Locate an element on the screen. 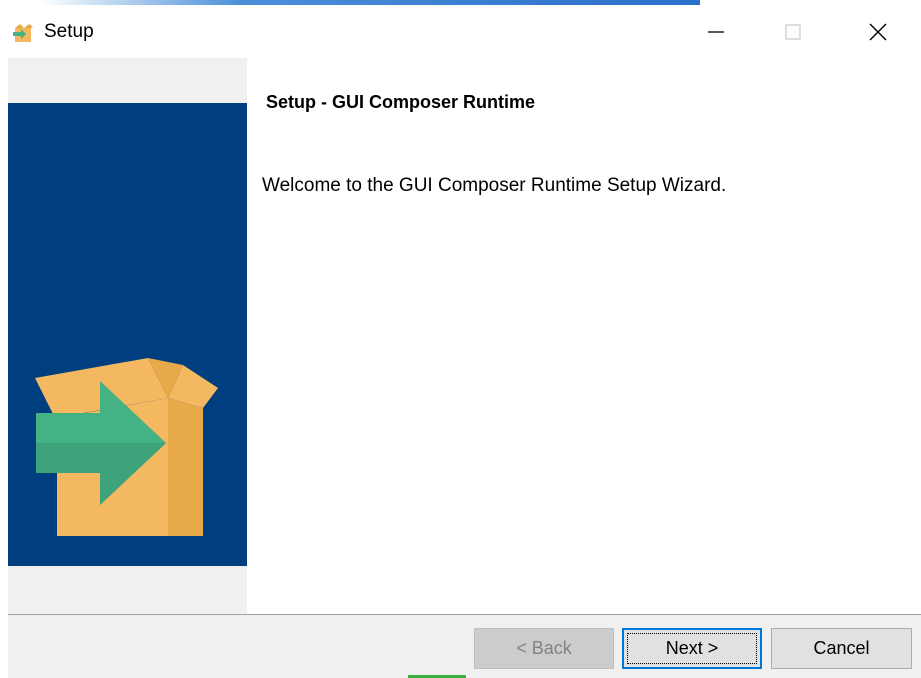 The height and width of the screenshot is (678, 921). focus-ring is located at coordinates (692, 648).